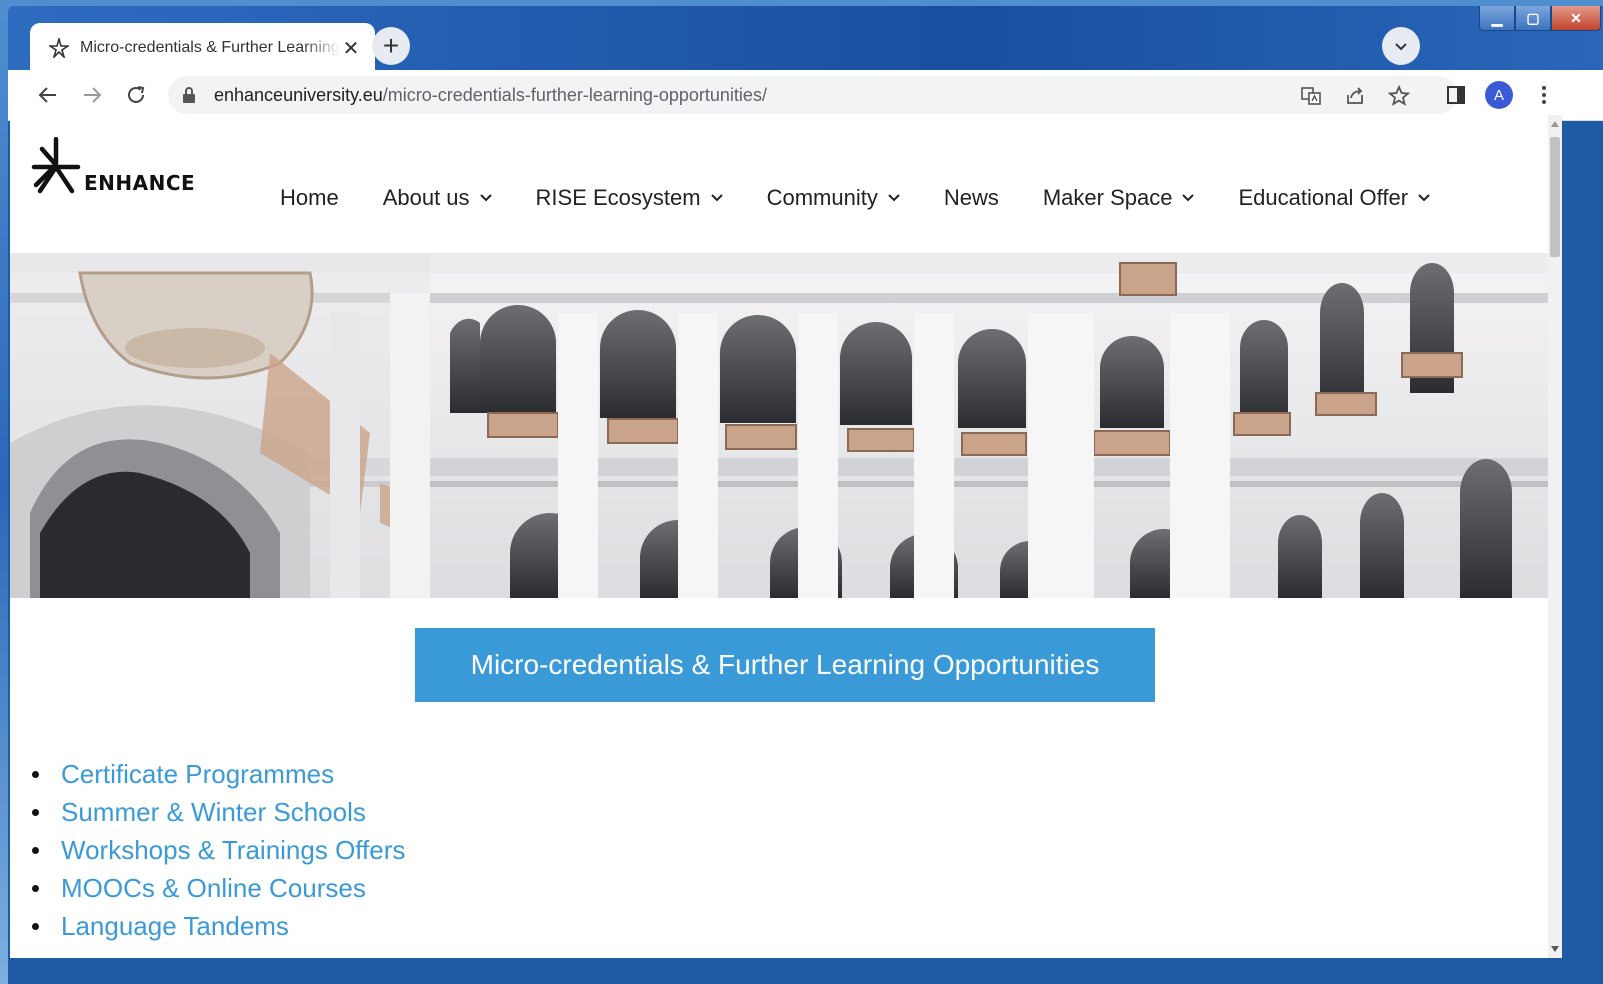  What do you see at coordinates (56, 165) in the screenshot?
I see `enhance-star-logo-icon` at bounding box center [56, 165].